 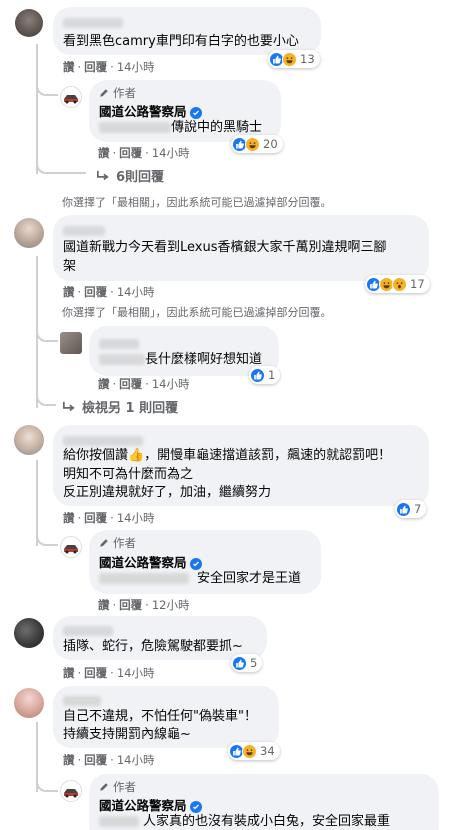 I want to click on reaction-summary: 20, so click(x=257, y=144).